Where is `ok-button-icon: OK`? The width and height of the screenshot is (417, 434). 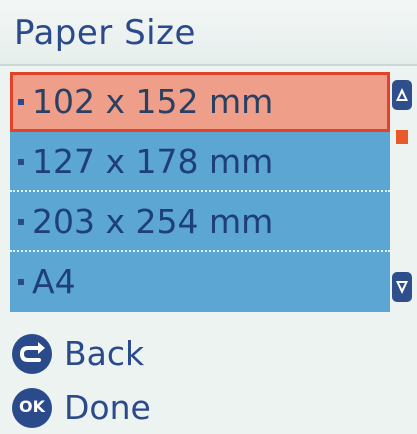 ok-button-icon: OK is located at coordinates (32, 408).